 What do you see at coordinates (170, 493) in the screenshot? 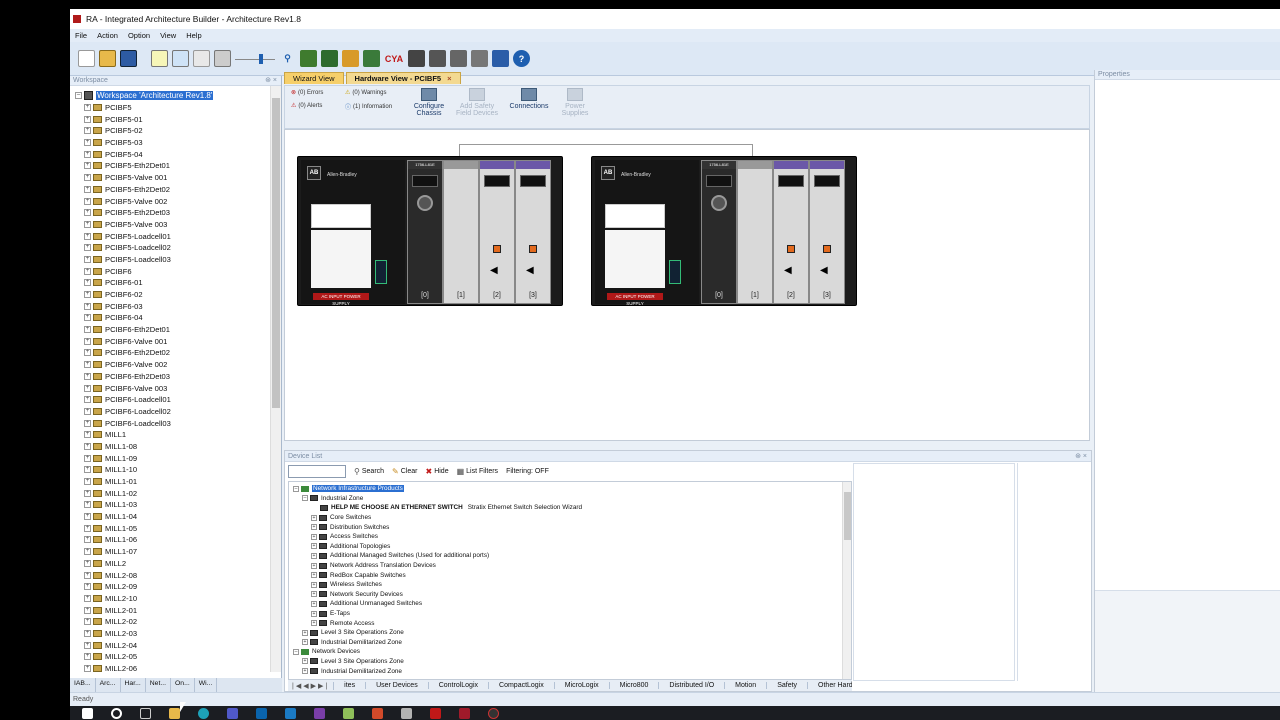
I see `workspace-tree-item: + MILL1-02` at bounding box center [170, 493].